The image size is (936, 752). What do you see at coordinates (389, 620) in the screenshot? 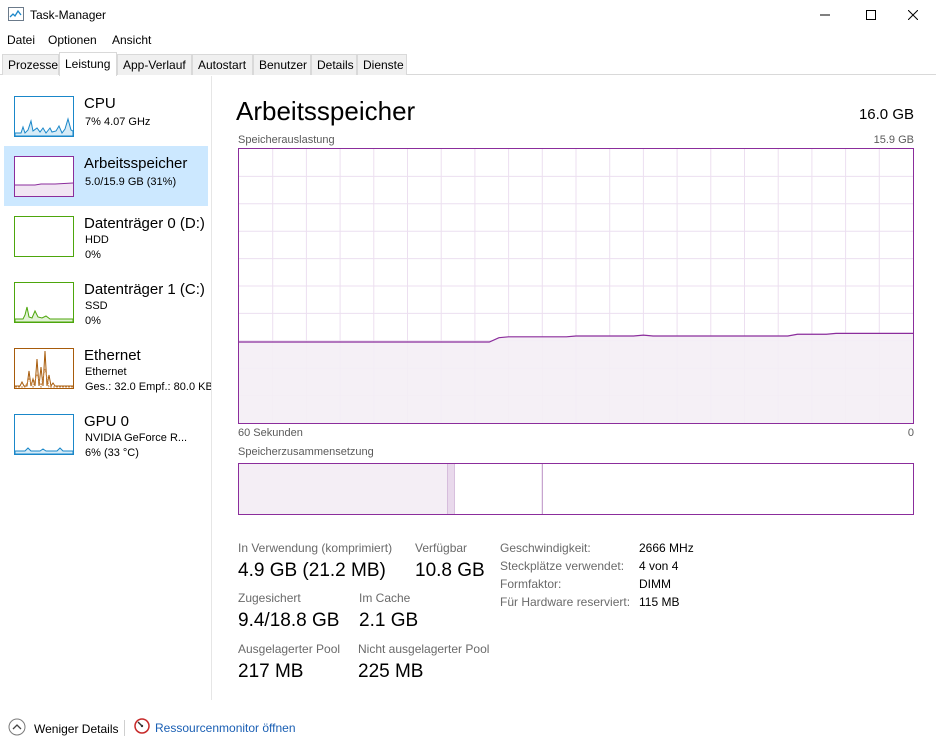
I see `cached-value: 2.1 GB` at bounding box center [389, 620].